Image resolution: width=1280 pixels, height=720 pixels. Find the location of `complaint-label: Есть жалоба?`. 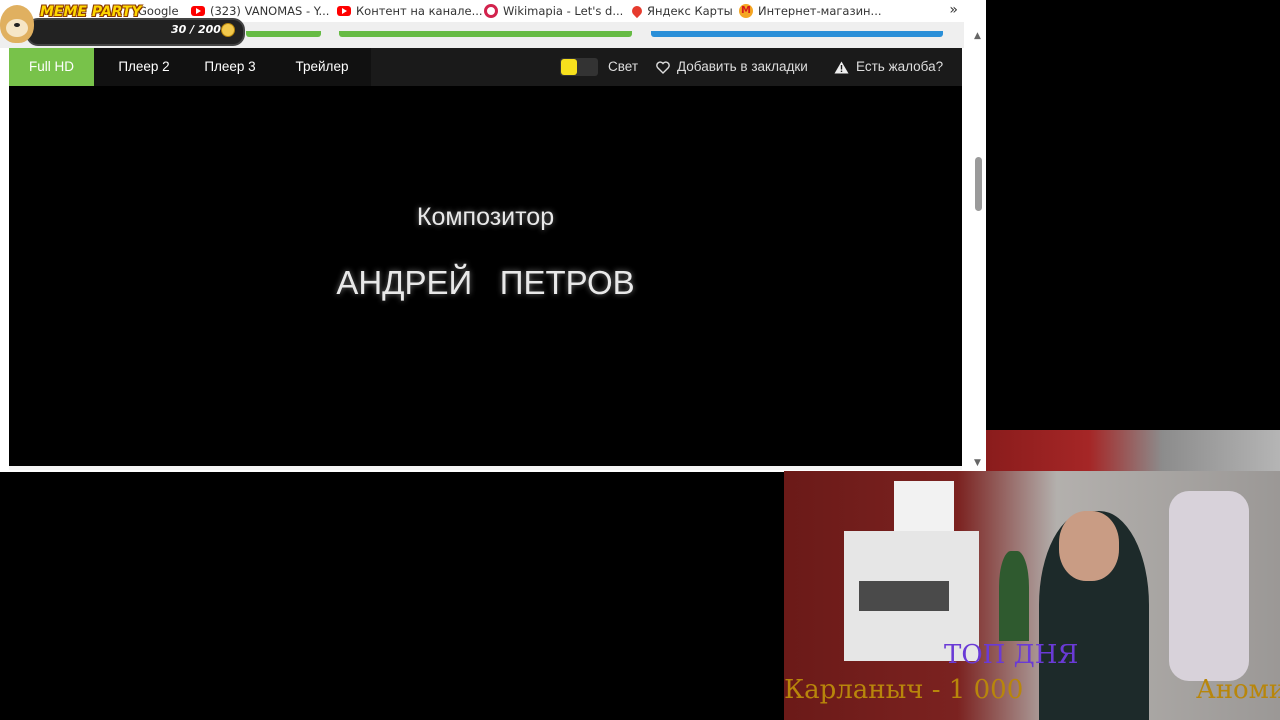

complaint-label: Есть жалоба? is located at coordinates (900, 66).